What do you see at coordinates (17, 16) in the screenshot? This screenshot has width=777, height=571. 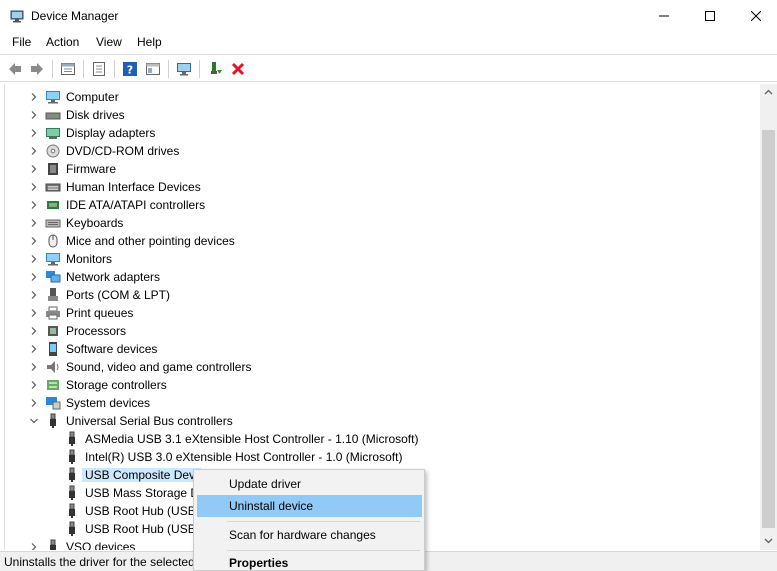 I see `device-manager-icon` at bounding box center [17, 16].